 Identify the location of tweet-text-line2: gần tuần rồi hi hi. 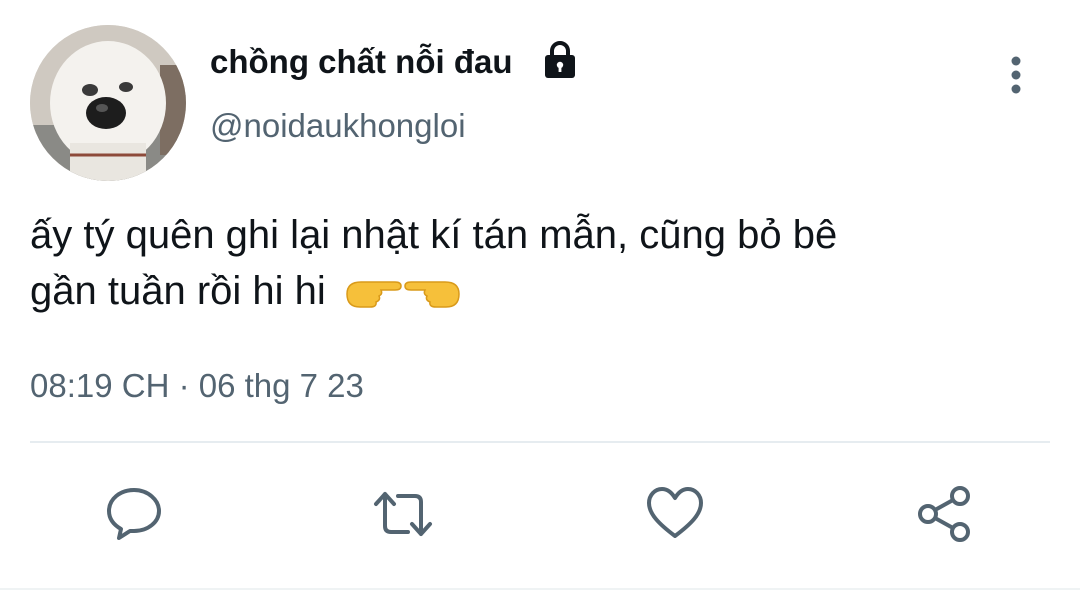
(535, 294).